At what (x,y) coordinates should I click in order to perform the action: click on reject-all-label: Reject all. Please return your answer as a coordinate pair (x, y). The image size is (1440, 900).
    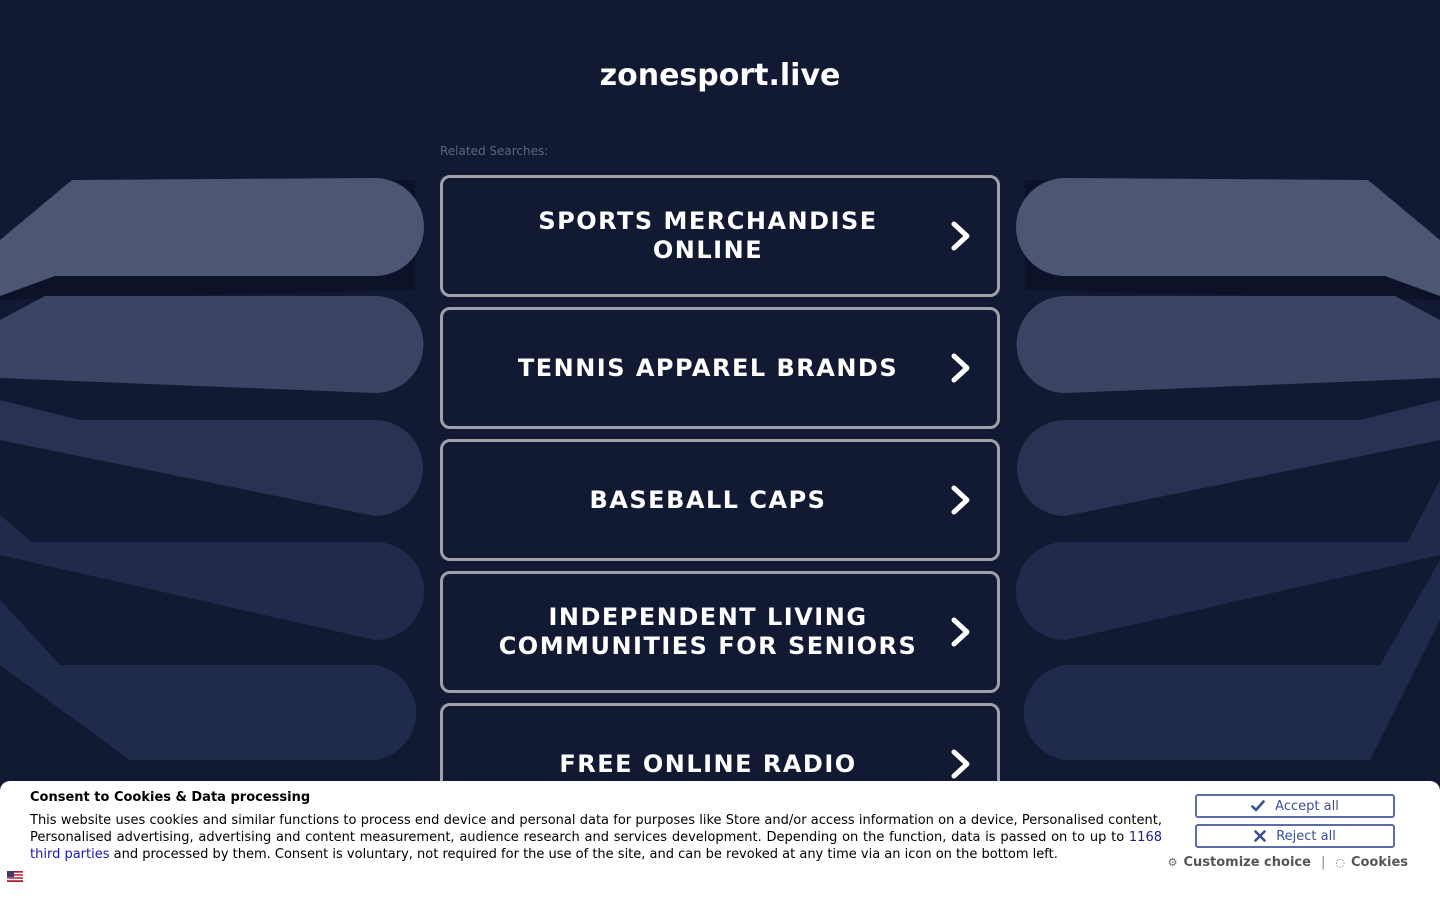
    Looking at the image, I should click on (1306, 836).